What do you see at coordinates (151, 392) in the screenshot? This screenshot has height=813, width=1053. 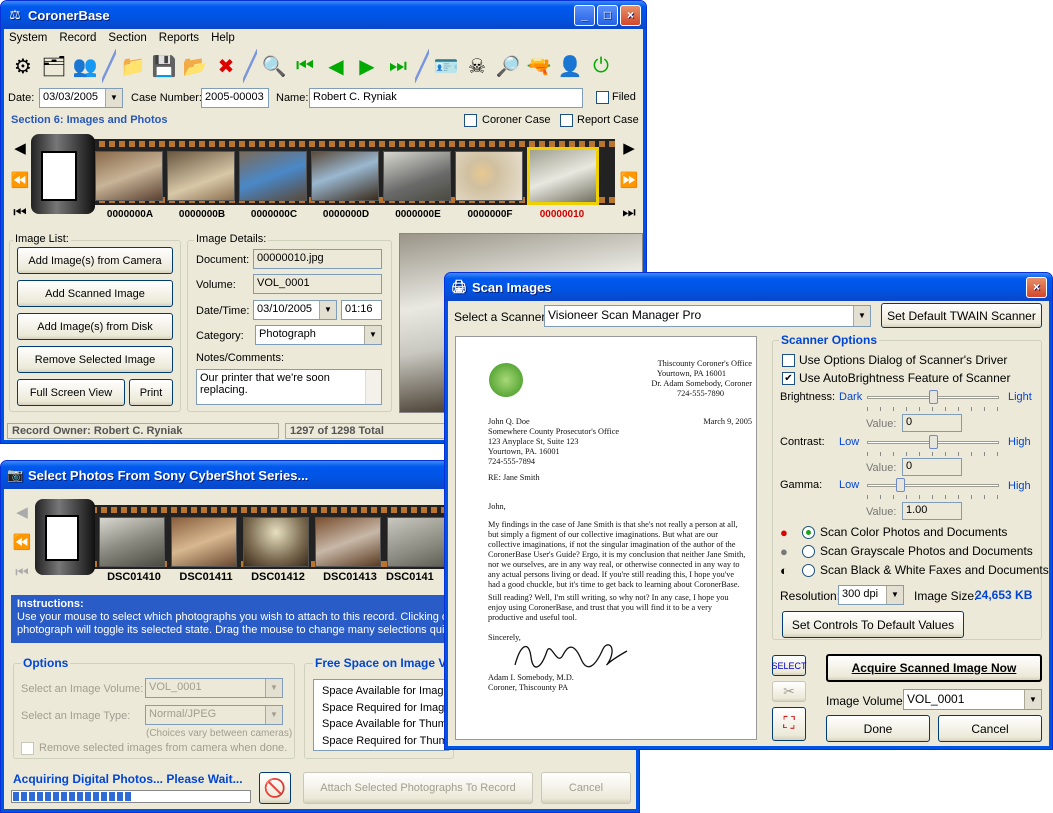 I see `print-button: Print` at bounding box center [151, 392].